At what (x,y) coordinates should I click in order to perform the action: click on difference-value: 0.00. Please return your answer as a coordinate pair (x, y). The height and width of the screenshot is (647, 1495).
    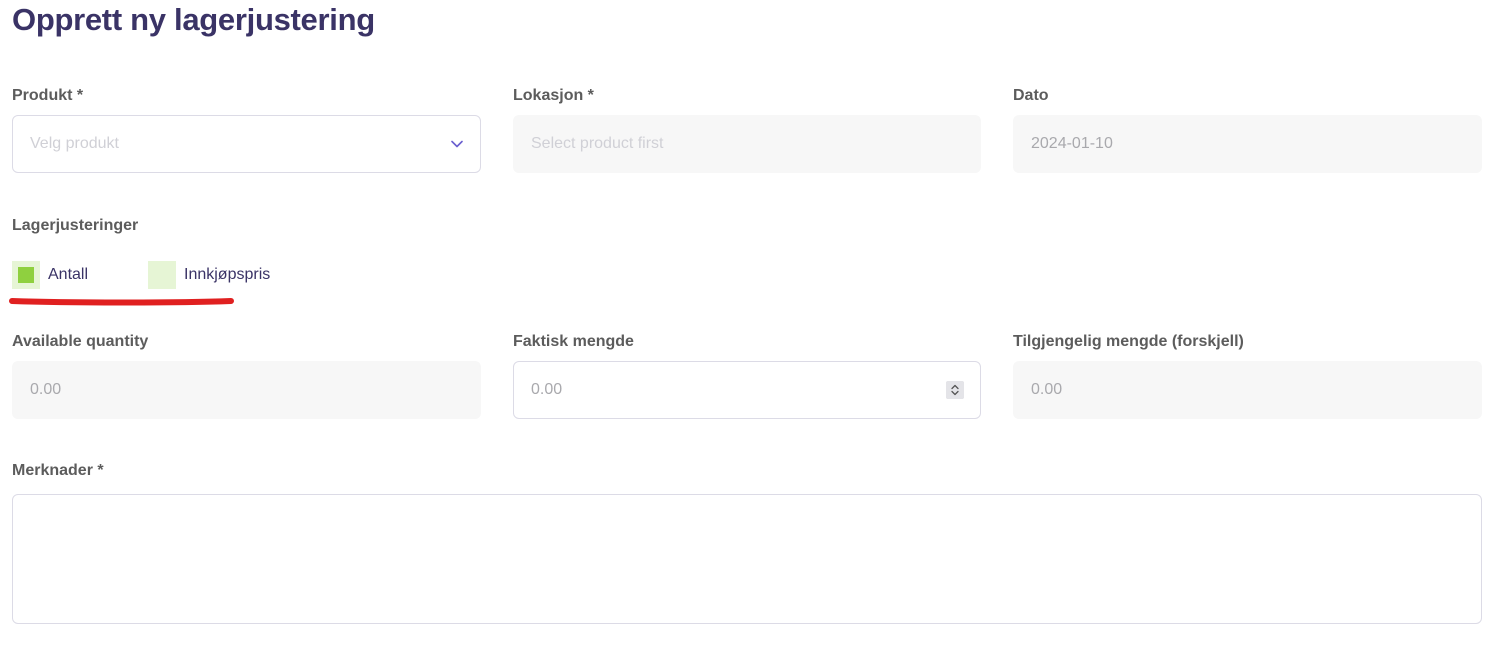
    Looking at the image, I should click on (1047, 389).